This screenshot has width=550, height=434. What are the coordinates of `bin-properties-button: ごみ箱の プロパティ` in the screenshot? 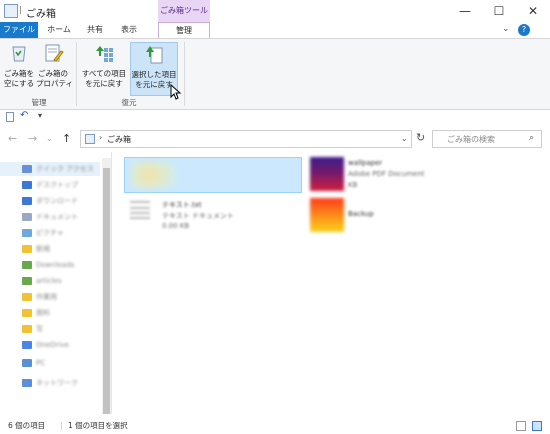 It's located at (55, 65).